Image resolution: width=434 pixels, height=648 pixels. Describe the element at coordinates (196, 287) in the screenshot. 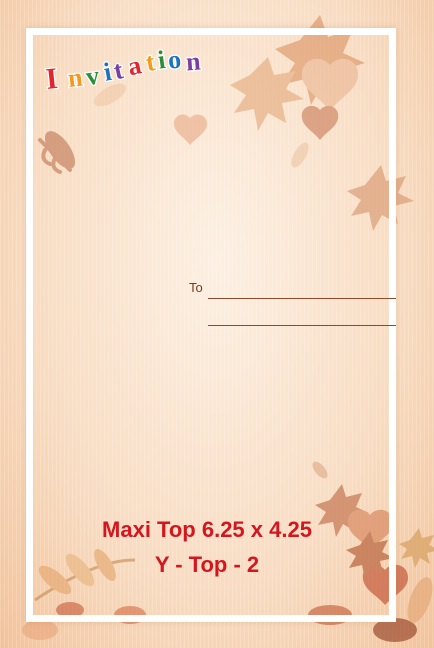

I see `to-label: To` at that location.